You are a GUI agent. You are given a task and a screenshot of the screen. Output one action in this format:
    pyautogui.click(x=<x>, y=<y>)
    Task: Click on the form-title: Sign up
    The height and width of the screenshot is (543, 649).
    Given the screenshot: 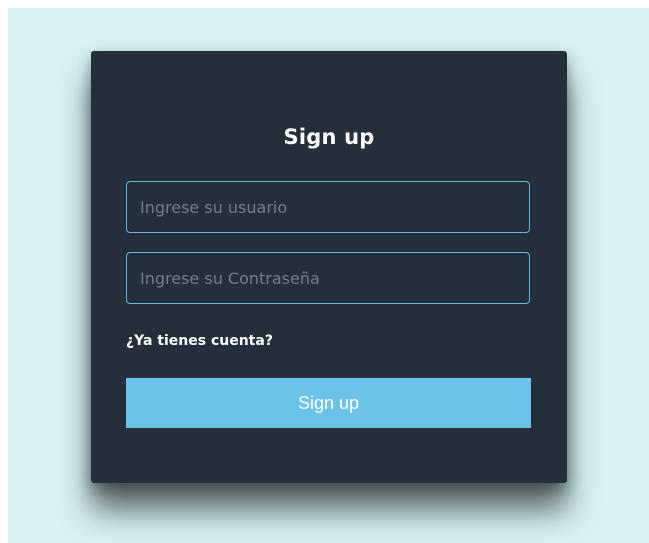 What is the action you would take?
    pyautogui.click(x=329, y=137)
    